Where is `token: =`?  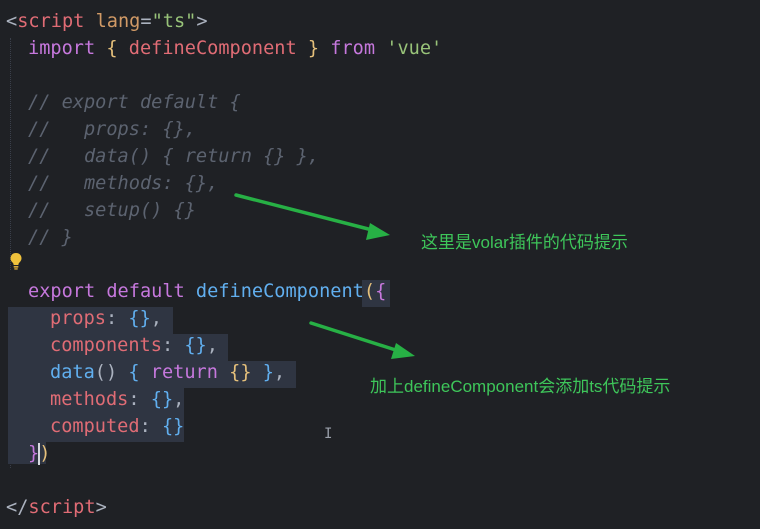
token: = is located at coordinates (146, 21).